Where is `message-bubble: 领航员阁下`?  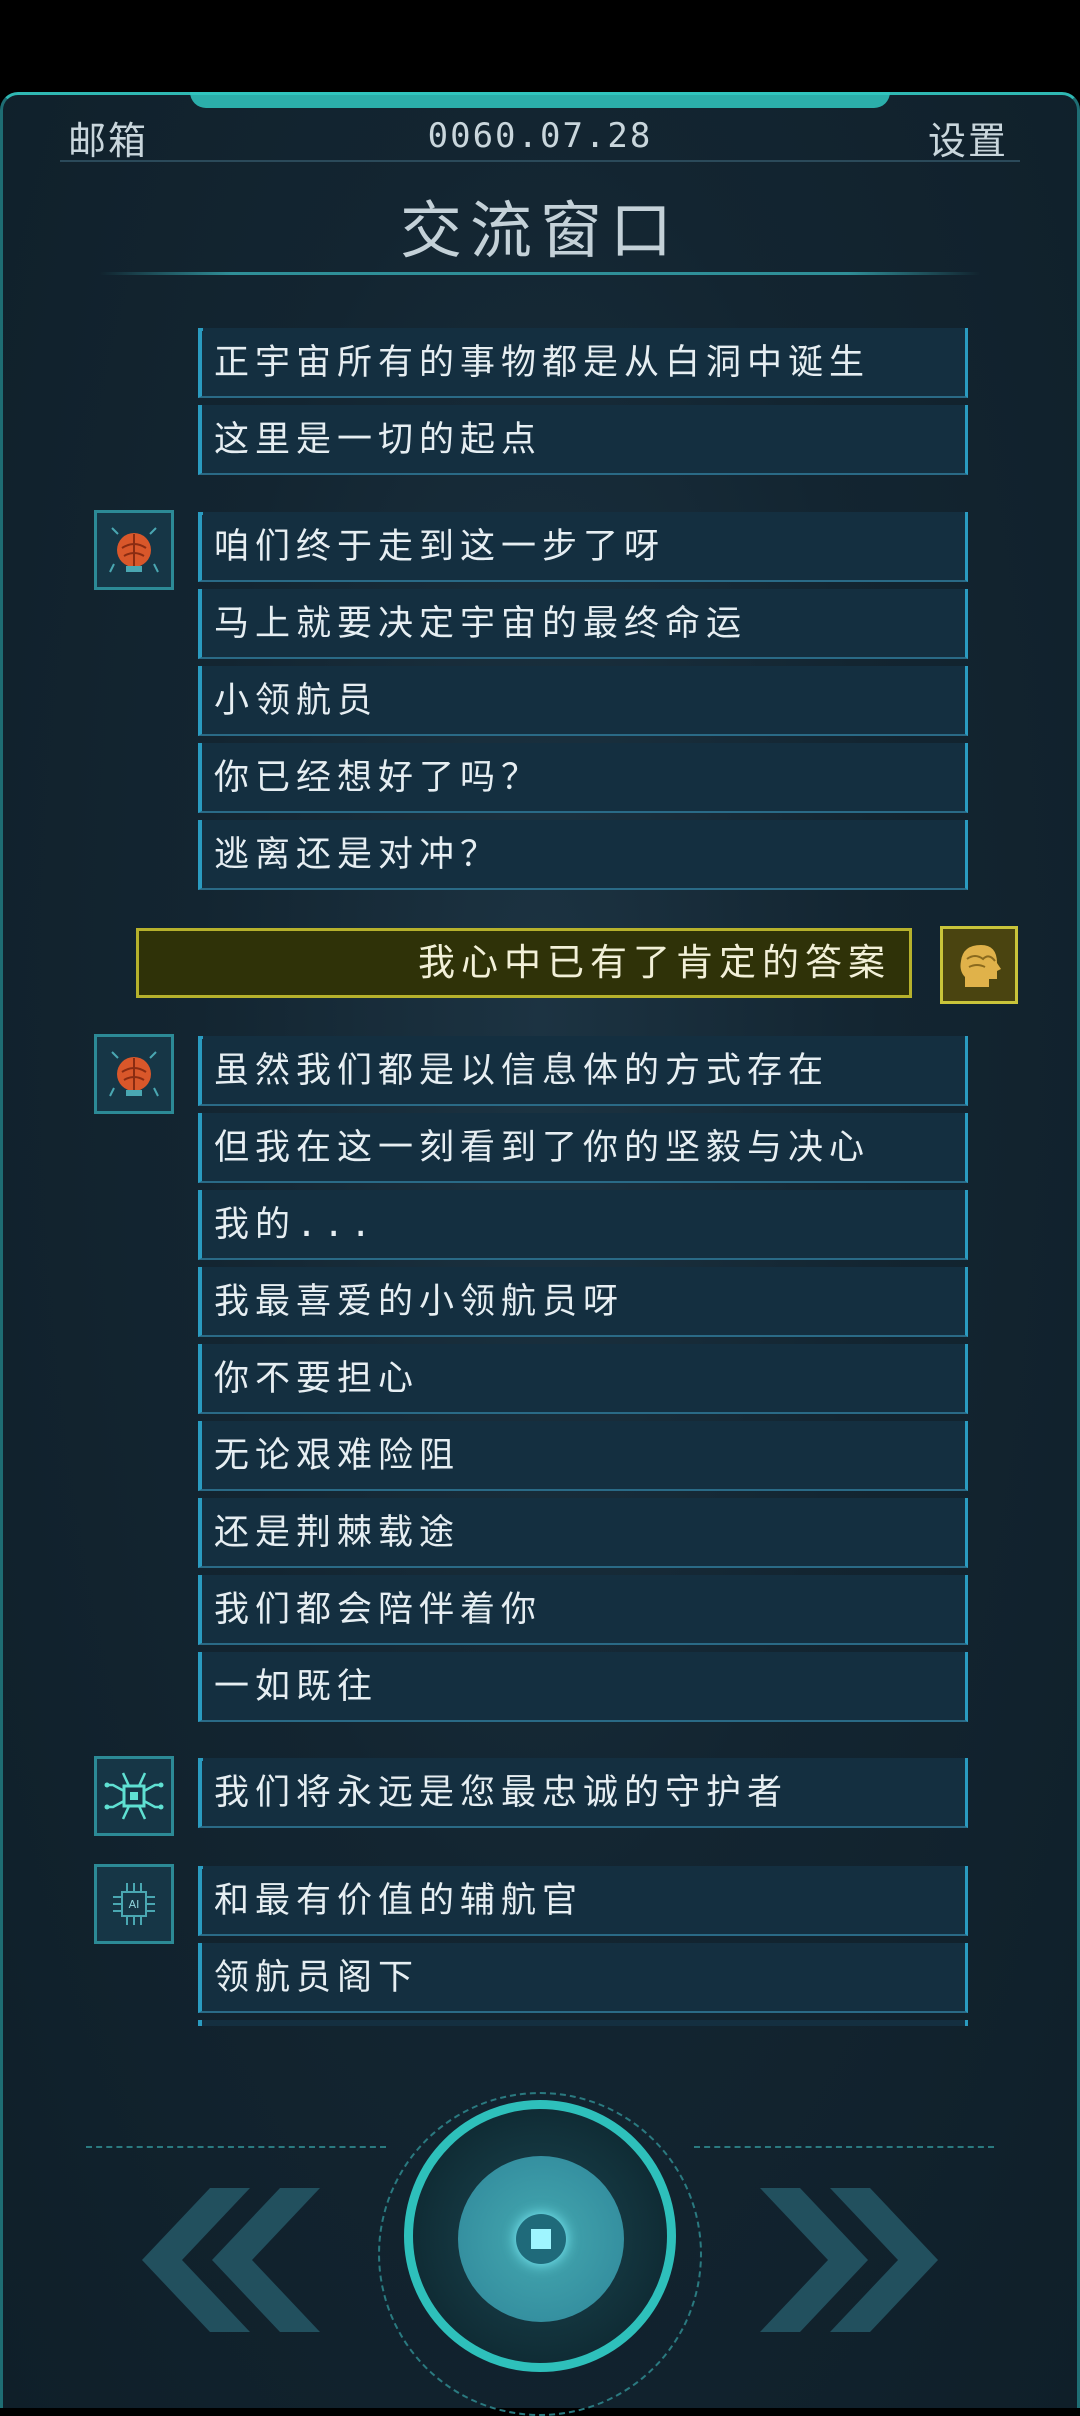 message-bubble: 领航员阁下 is located at coordinates (583, 1978).